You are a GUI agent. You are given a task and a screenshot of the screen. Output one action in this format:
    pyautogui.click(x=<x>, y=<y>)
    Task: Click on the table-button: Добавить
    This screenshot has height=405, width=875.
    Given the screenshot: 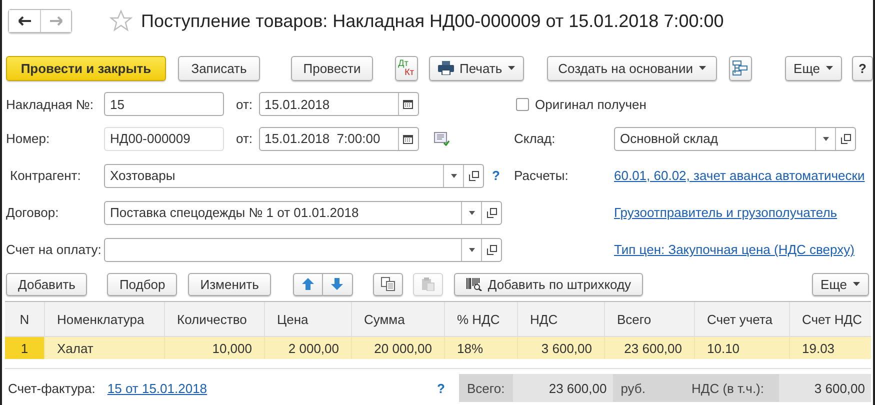 What is the action you would take?
    pyautogui.click(x=47, y=284)
    